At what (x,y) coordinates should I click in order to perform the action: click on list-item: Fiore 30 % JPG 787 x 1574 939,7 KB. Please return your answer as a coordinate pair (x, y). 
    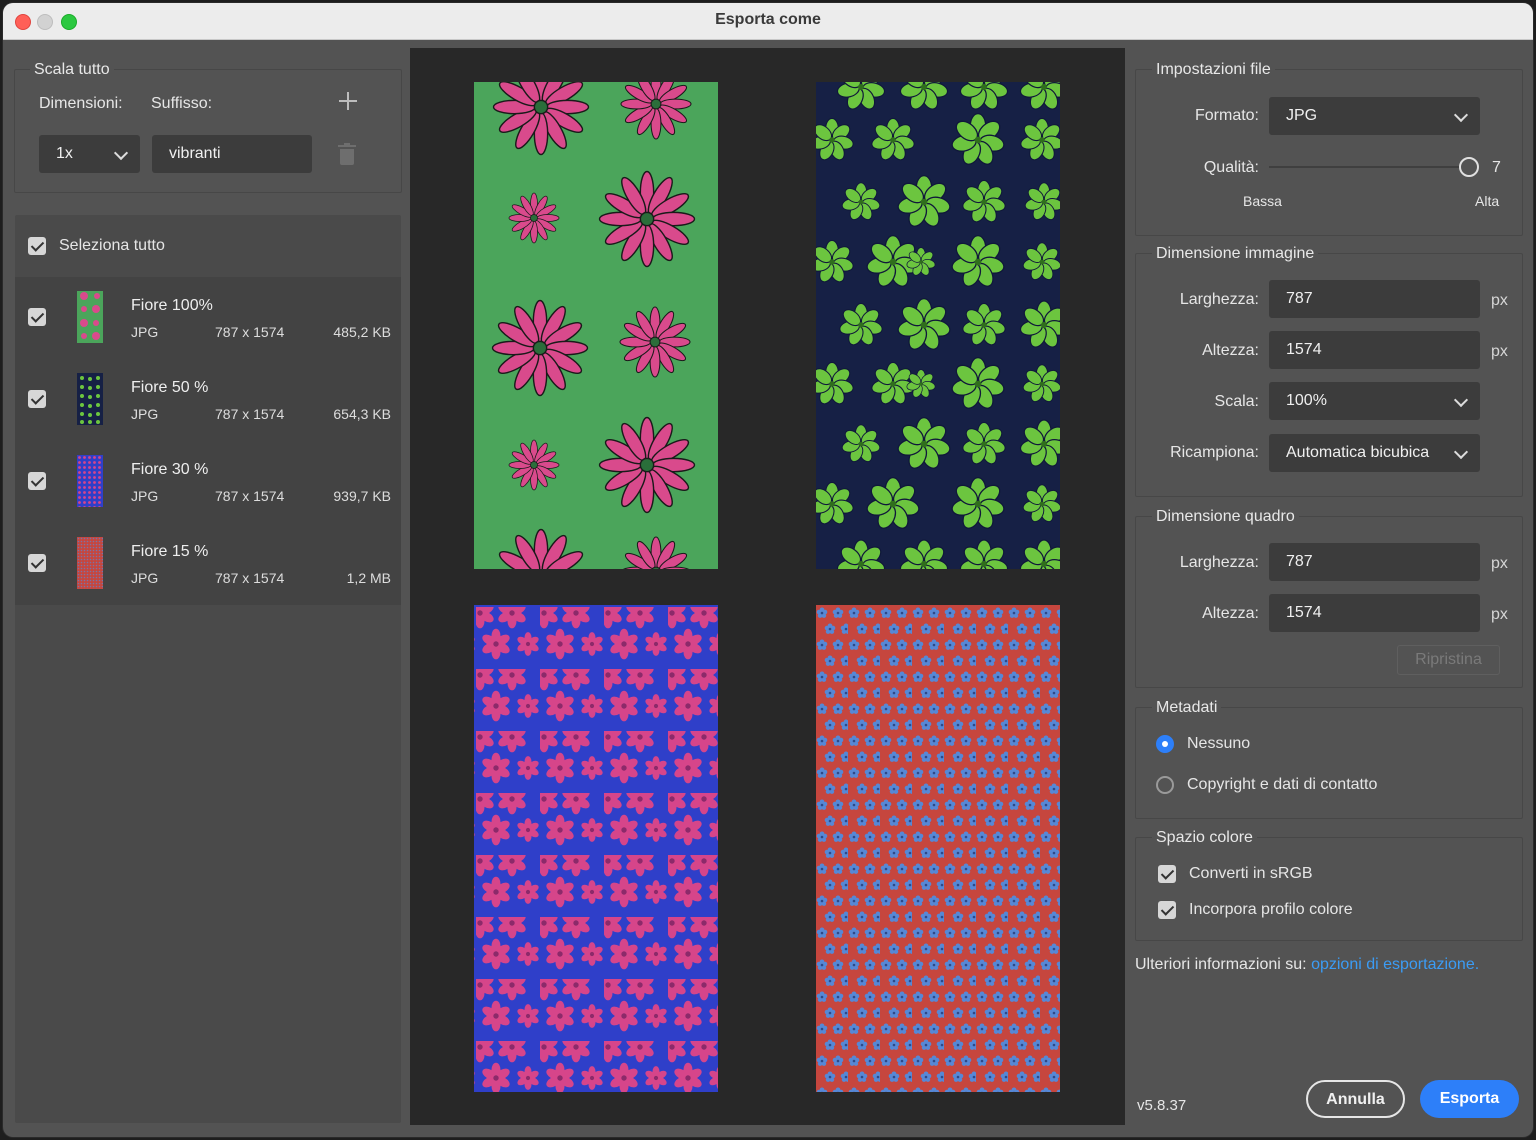
    Looking at the image, I should click on (208, 482).